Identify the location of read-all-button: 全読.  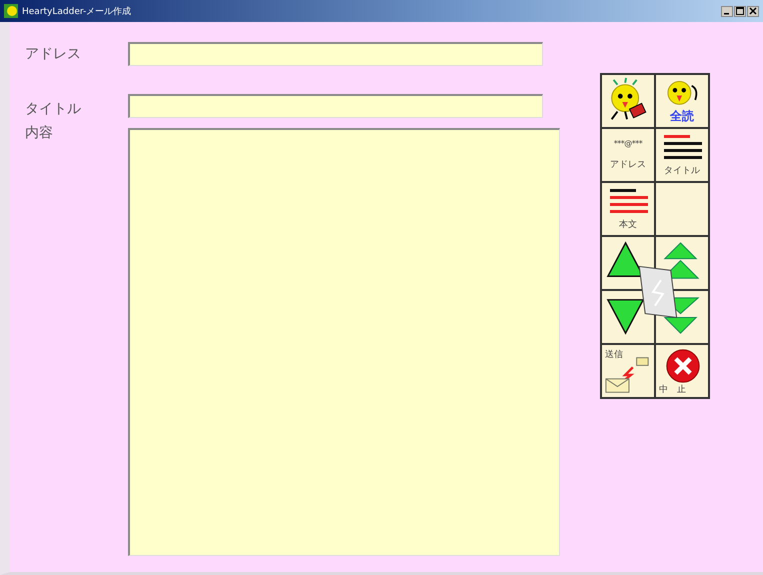
(682, 101).